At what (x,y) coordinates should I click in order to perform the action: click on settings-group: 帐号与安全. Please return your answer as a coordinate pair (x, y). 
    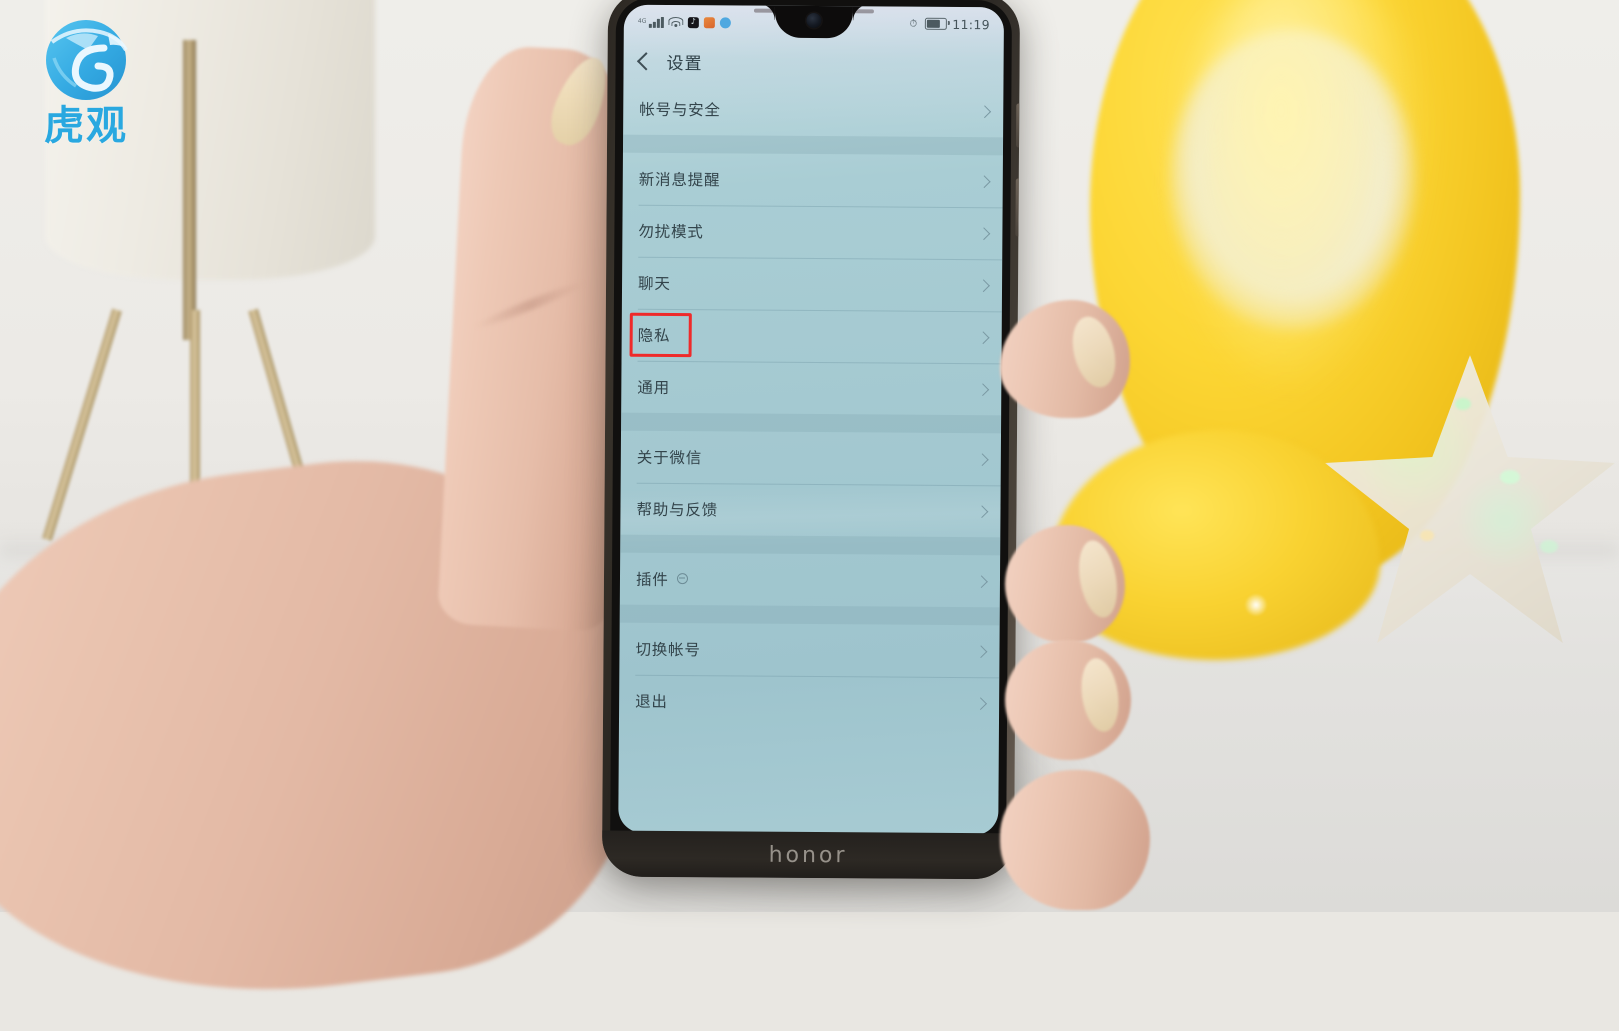
    Looking at the image, I should click on (813, 110).